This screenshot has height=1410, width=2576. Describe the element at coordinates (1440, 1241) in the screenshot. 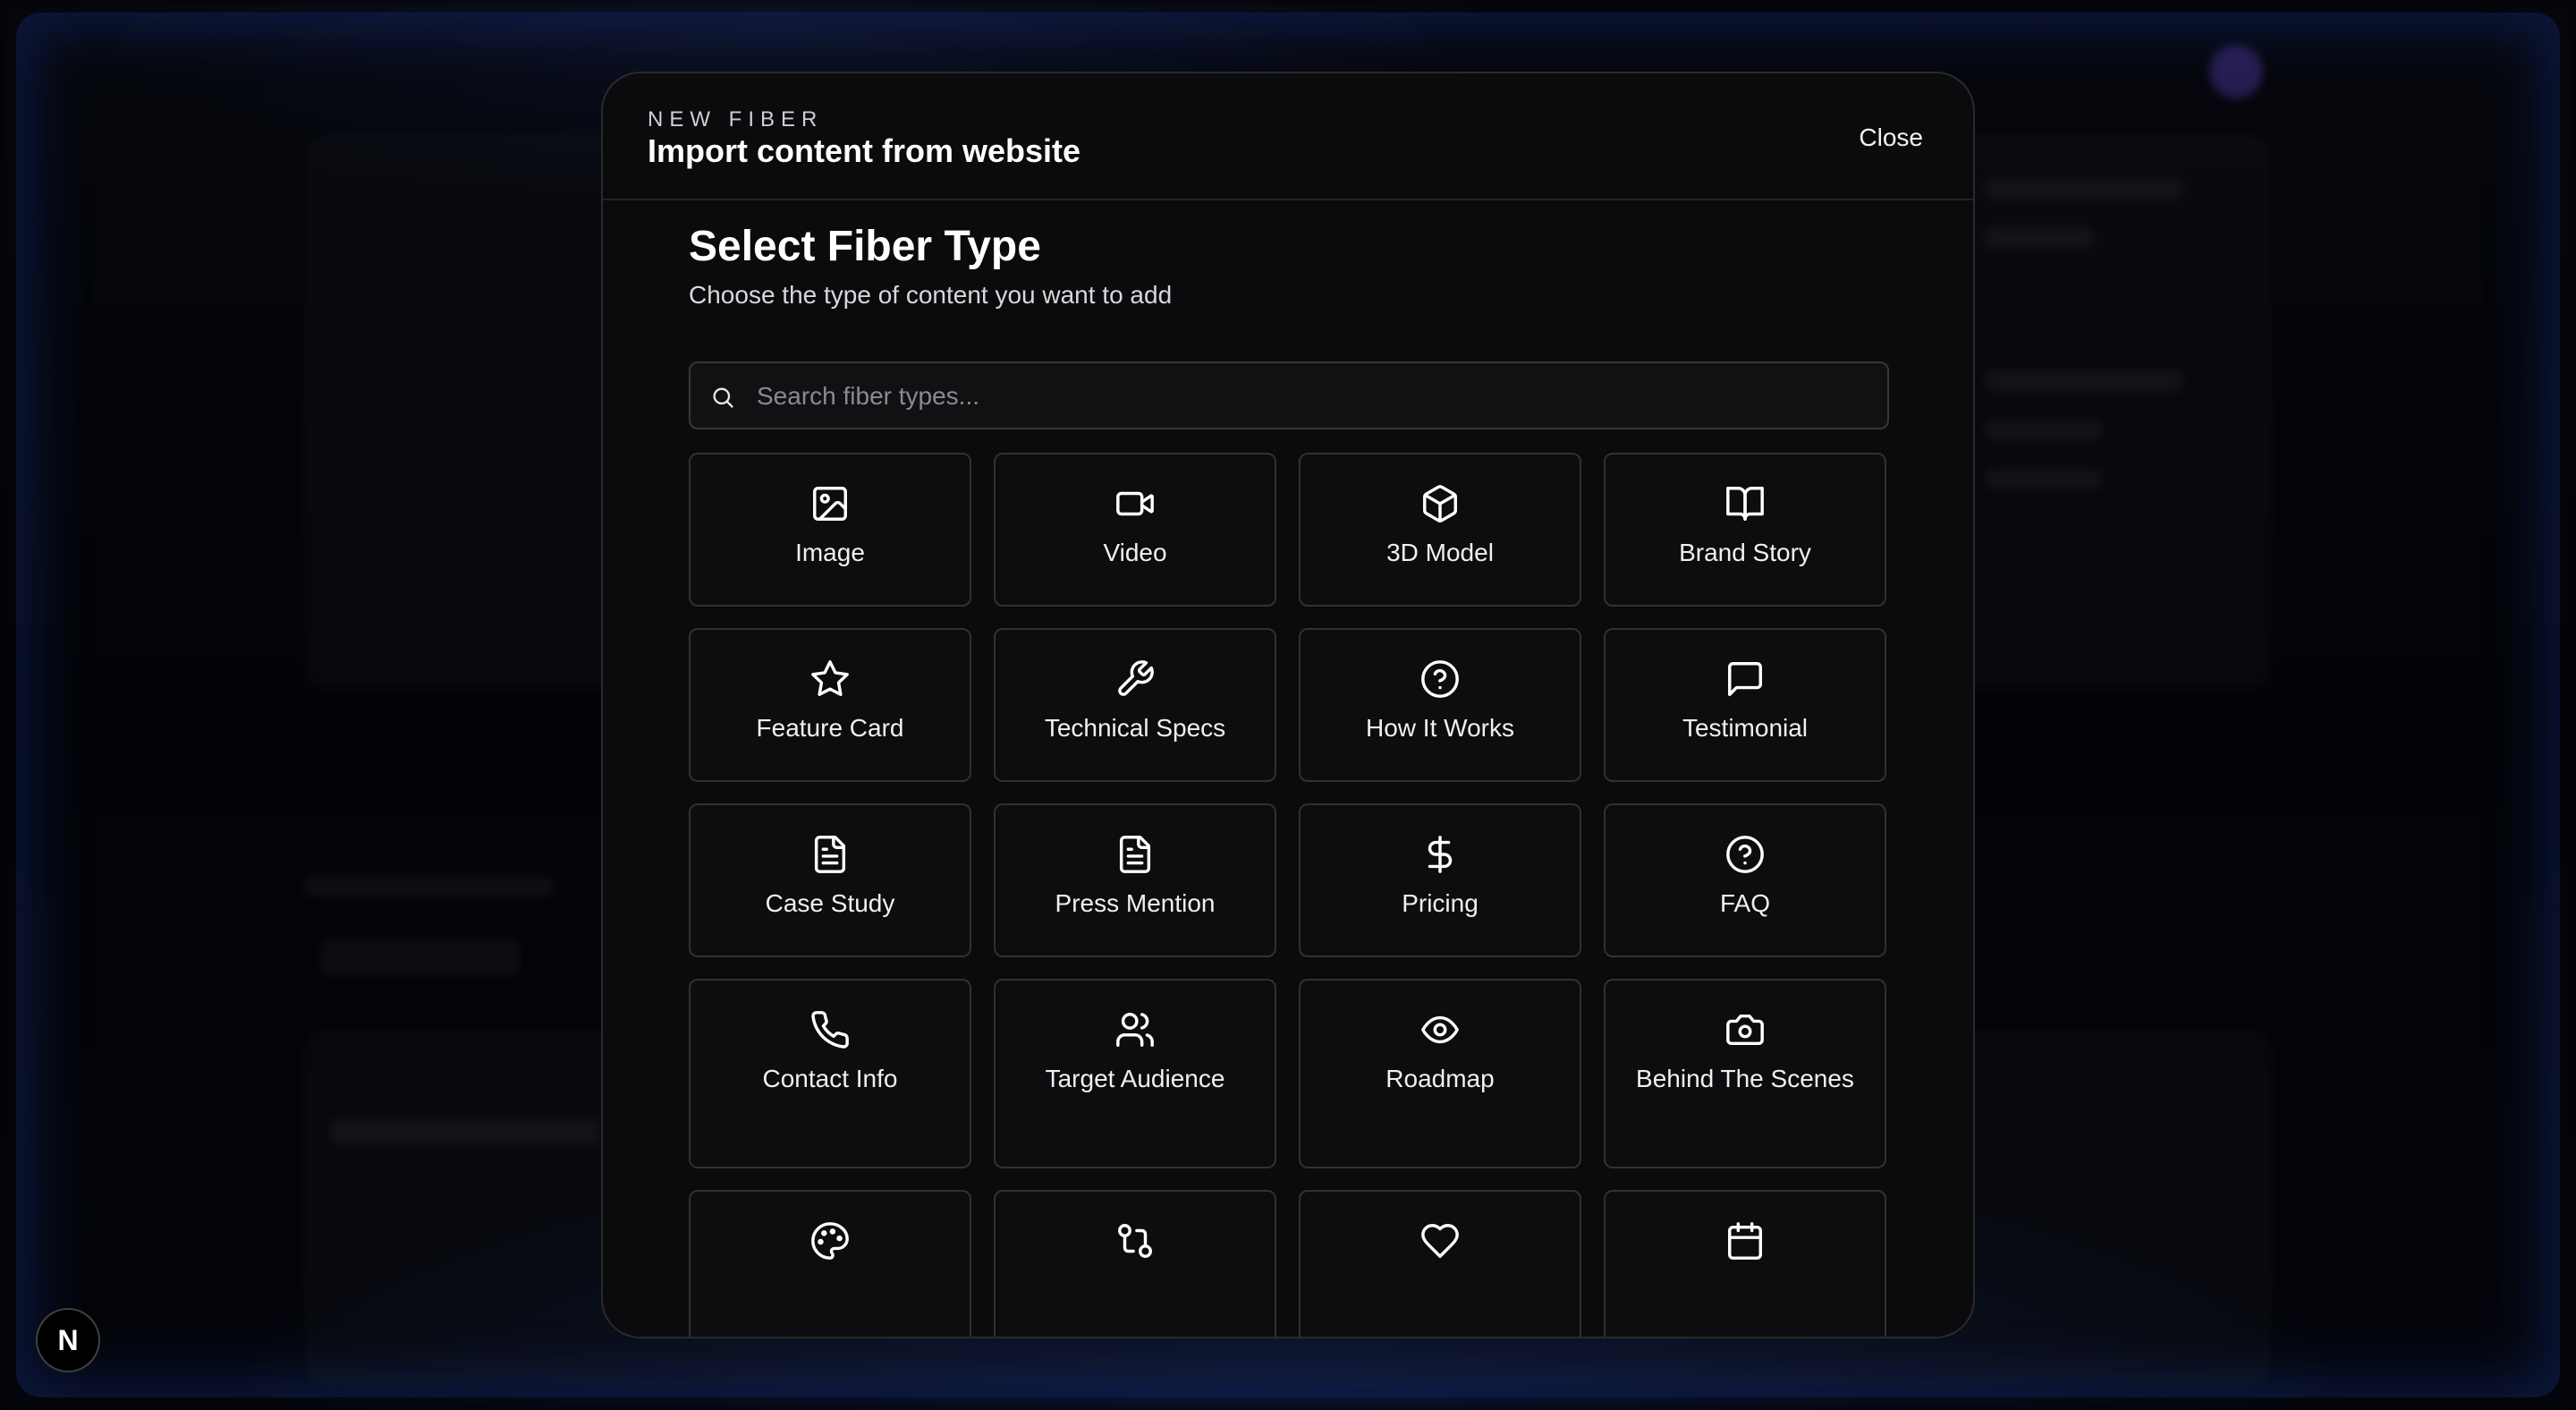

I see `heart-icon` at that location.